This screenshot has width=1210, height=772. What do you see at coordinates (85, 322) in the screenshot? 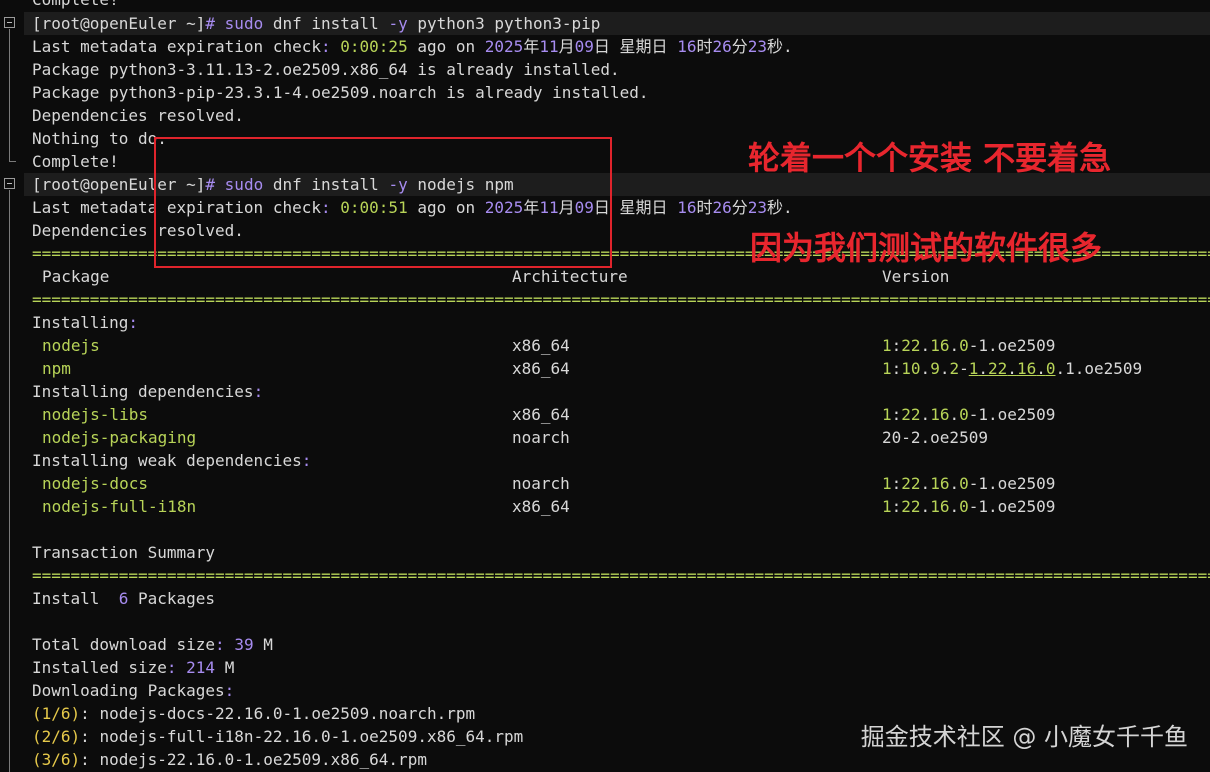
I see `group-title: Installing:` at bounding box center [85, 322].